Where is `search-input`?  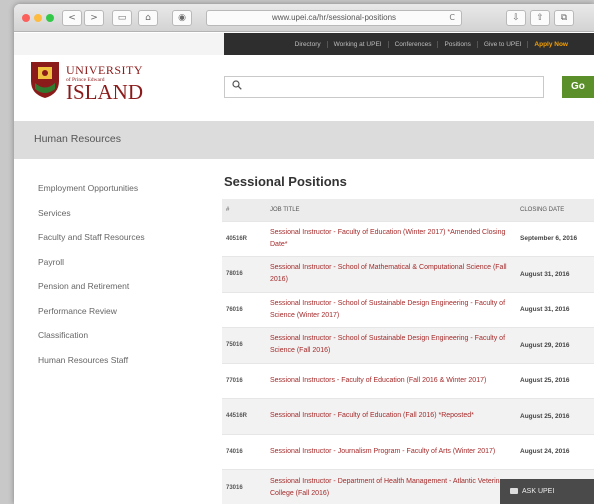
search-input is located at coordinates (394, 87).